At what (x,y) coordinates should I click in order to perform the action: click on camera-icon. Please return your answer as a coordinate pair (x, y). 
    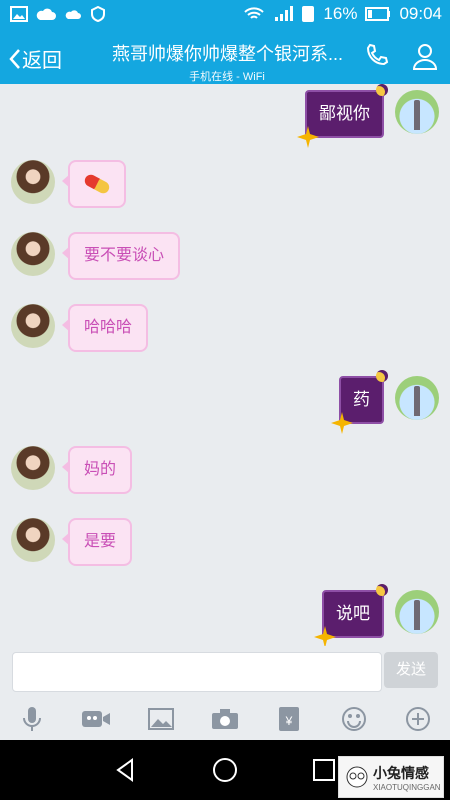
    Looking at the image, I should click on (225, 719).